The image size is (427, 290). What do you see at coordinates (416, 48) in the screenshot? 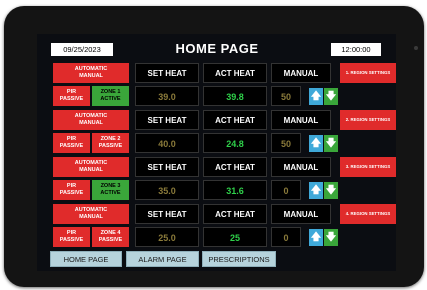
I see `camera-dot` at bounding box center [416, 48].